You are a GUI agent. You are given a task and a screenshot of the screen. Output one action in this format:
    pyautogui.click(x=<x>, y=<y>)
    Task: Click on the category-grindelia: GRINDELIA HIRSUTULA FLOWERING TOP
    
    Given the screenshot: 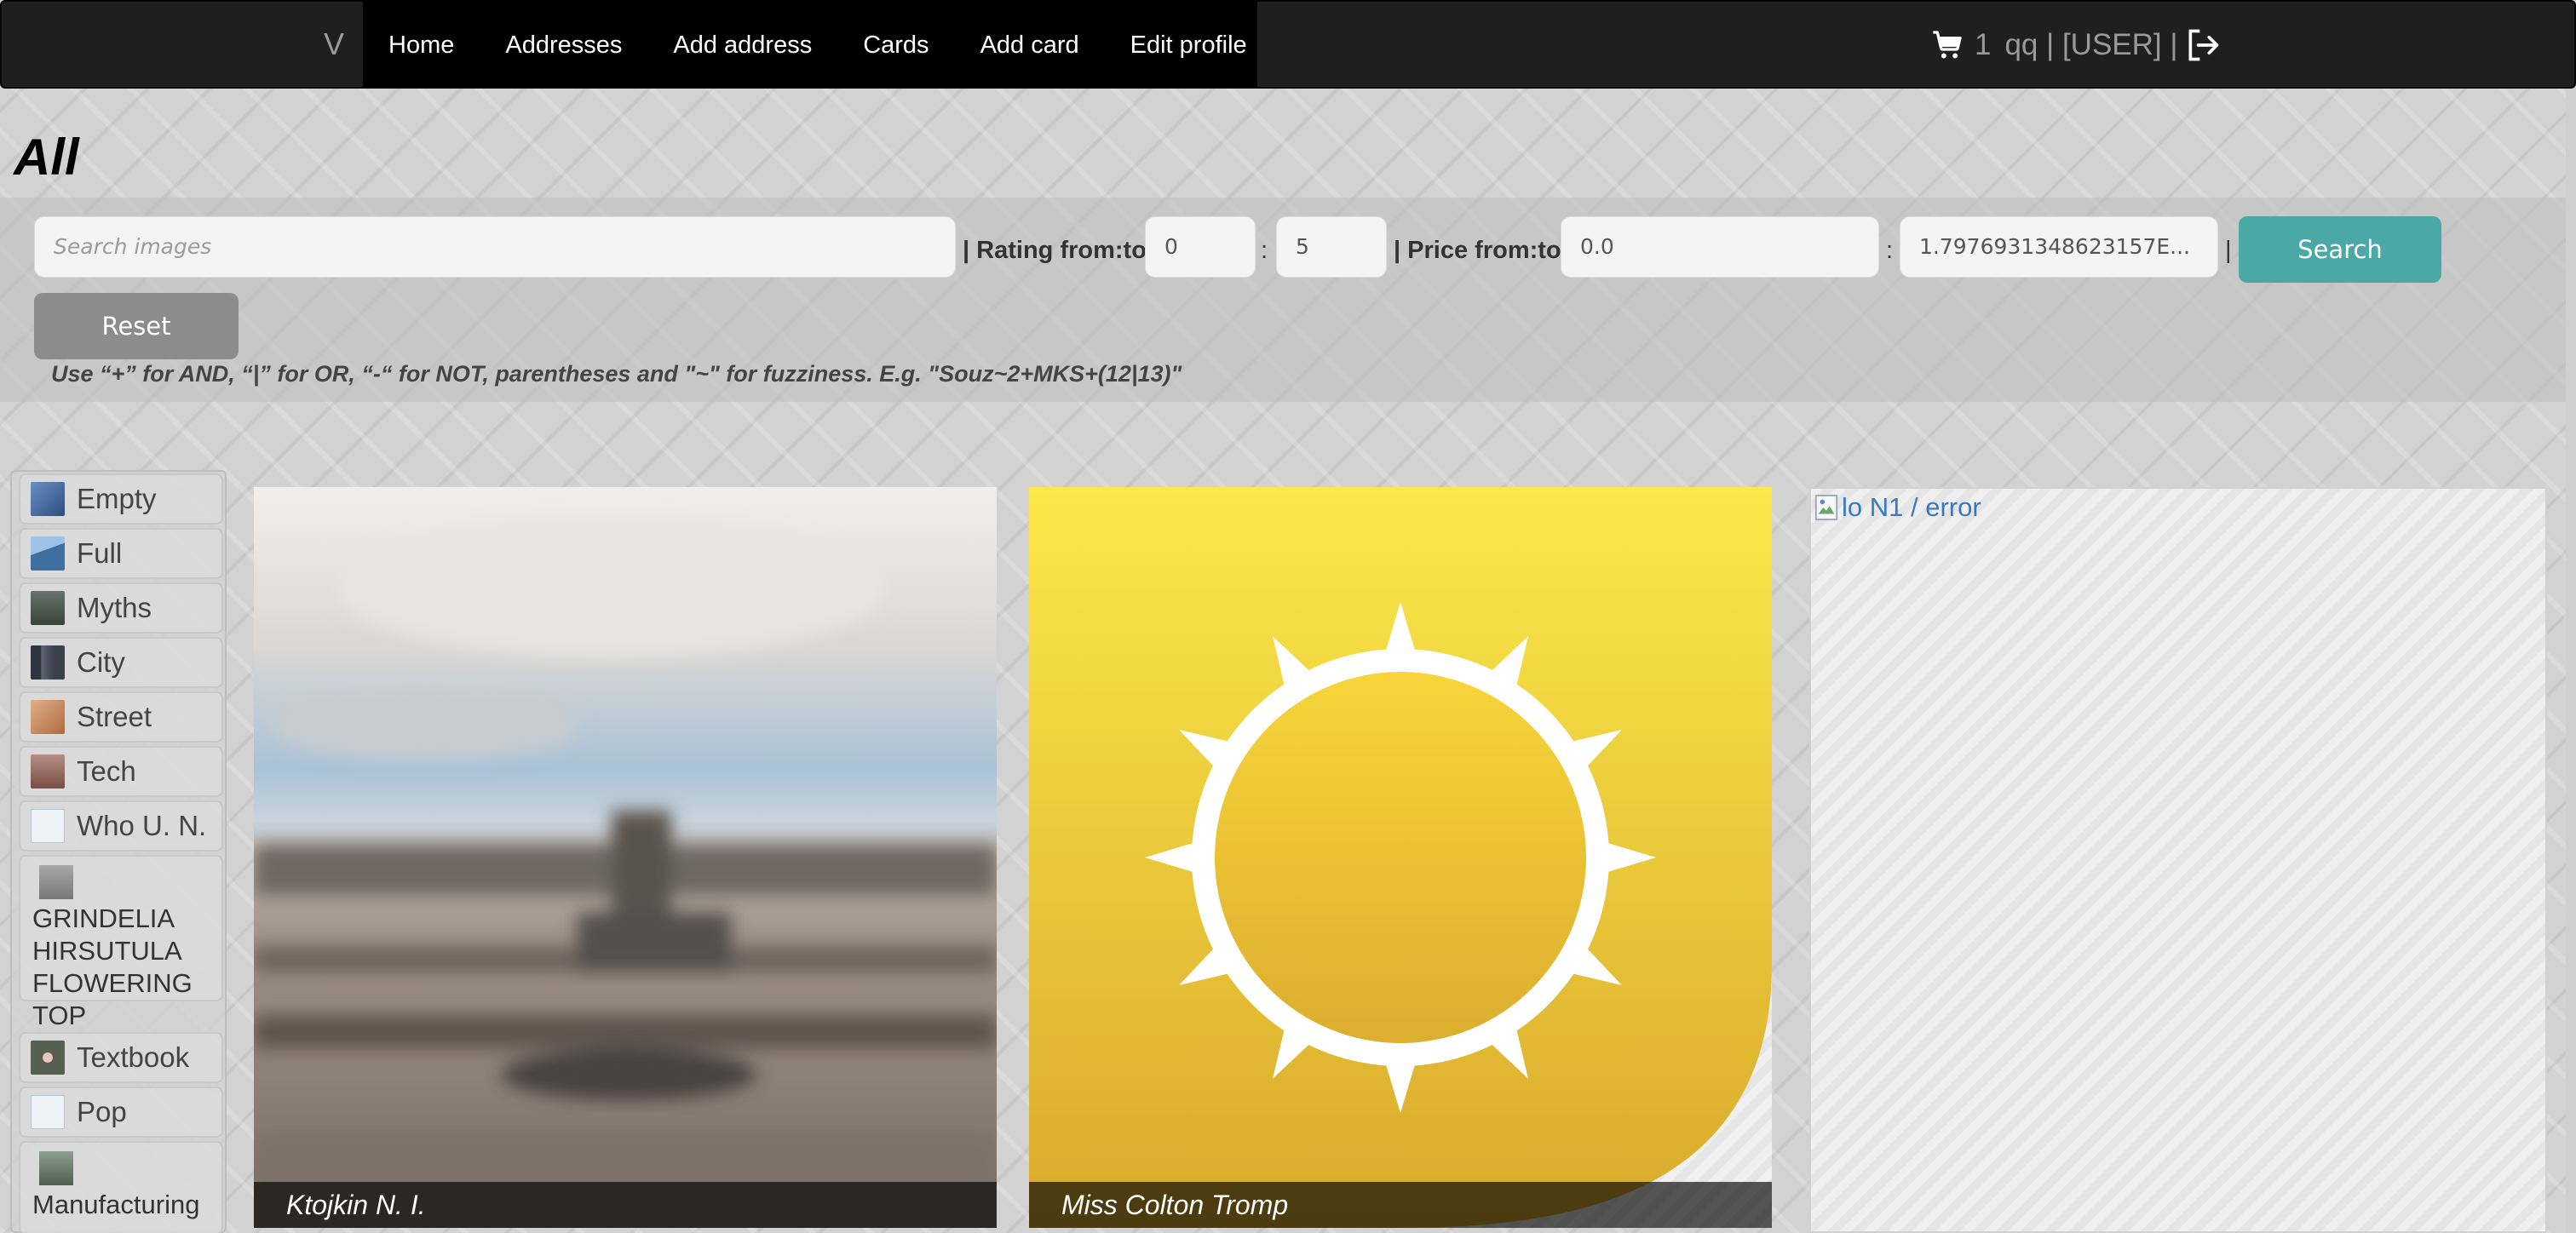 What is the action you would take?
    pyautogui.click(x=121, y=942)
    